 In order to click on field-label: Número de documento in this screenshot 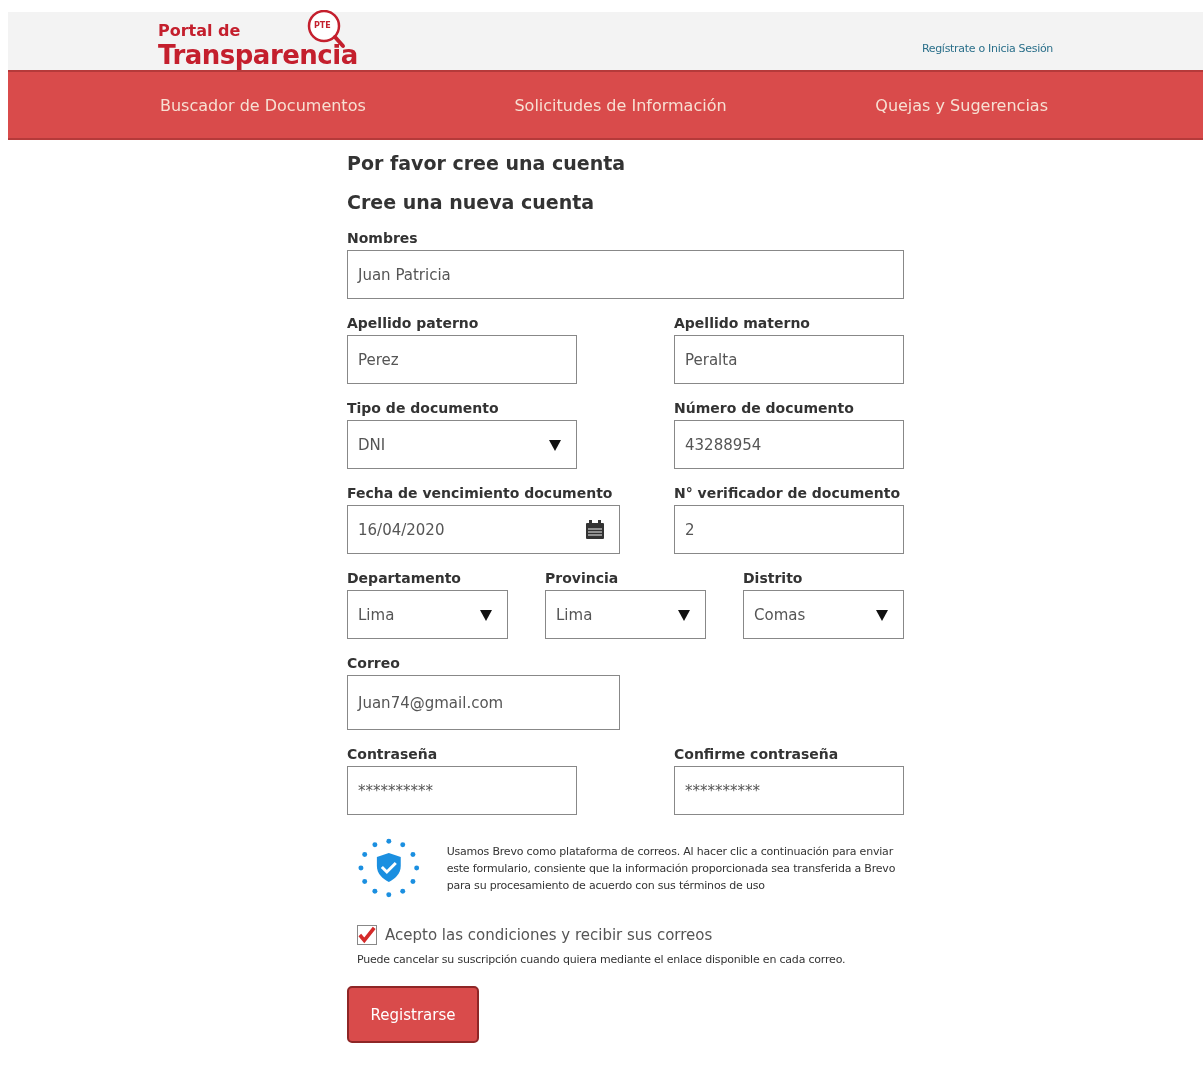, I will do `click(764, 408)`.